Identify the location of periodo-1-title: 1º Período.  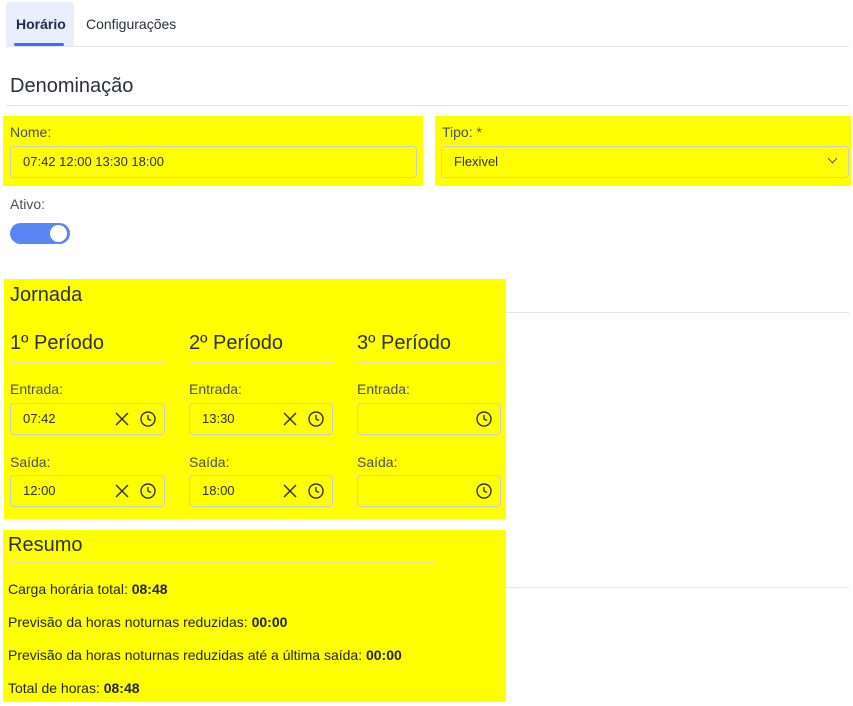
(57, 343).